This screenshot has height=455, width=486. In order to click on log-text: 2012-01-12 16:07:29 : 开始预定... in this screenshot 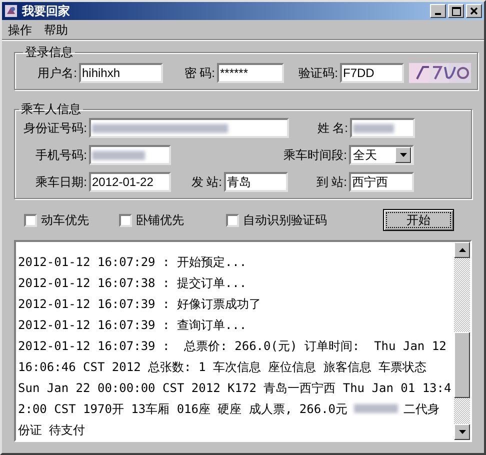, I will do `click(132, 262)`.